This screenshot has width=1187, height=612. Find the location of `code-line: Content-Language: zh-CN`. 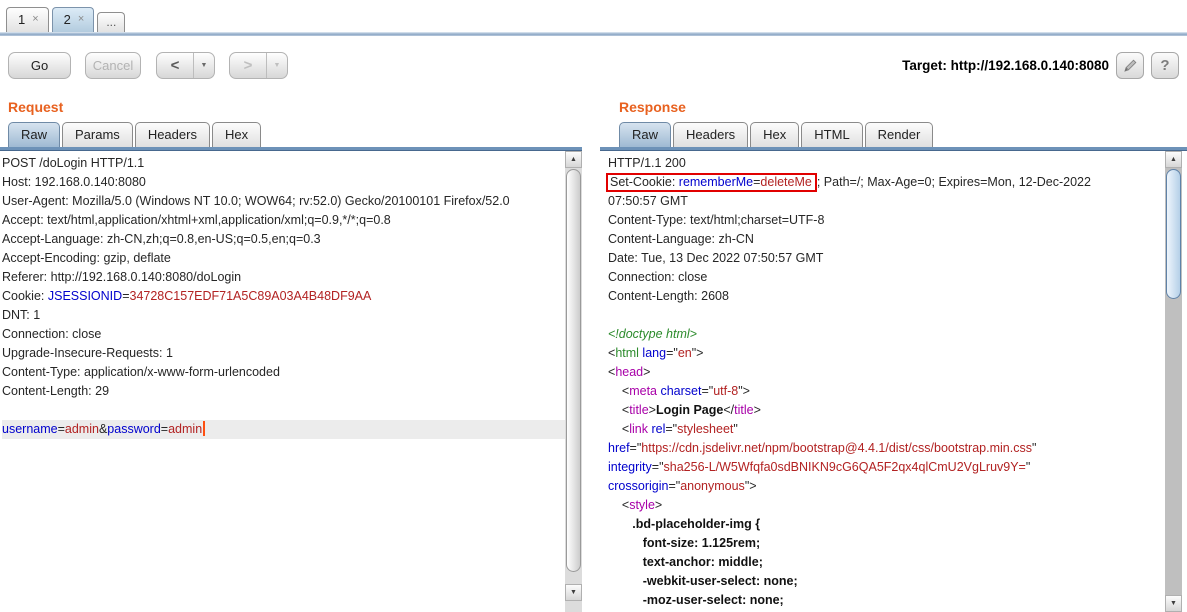

code-line: Content-Language: zh-CN is located at coordinates (886, 239).